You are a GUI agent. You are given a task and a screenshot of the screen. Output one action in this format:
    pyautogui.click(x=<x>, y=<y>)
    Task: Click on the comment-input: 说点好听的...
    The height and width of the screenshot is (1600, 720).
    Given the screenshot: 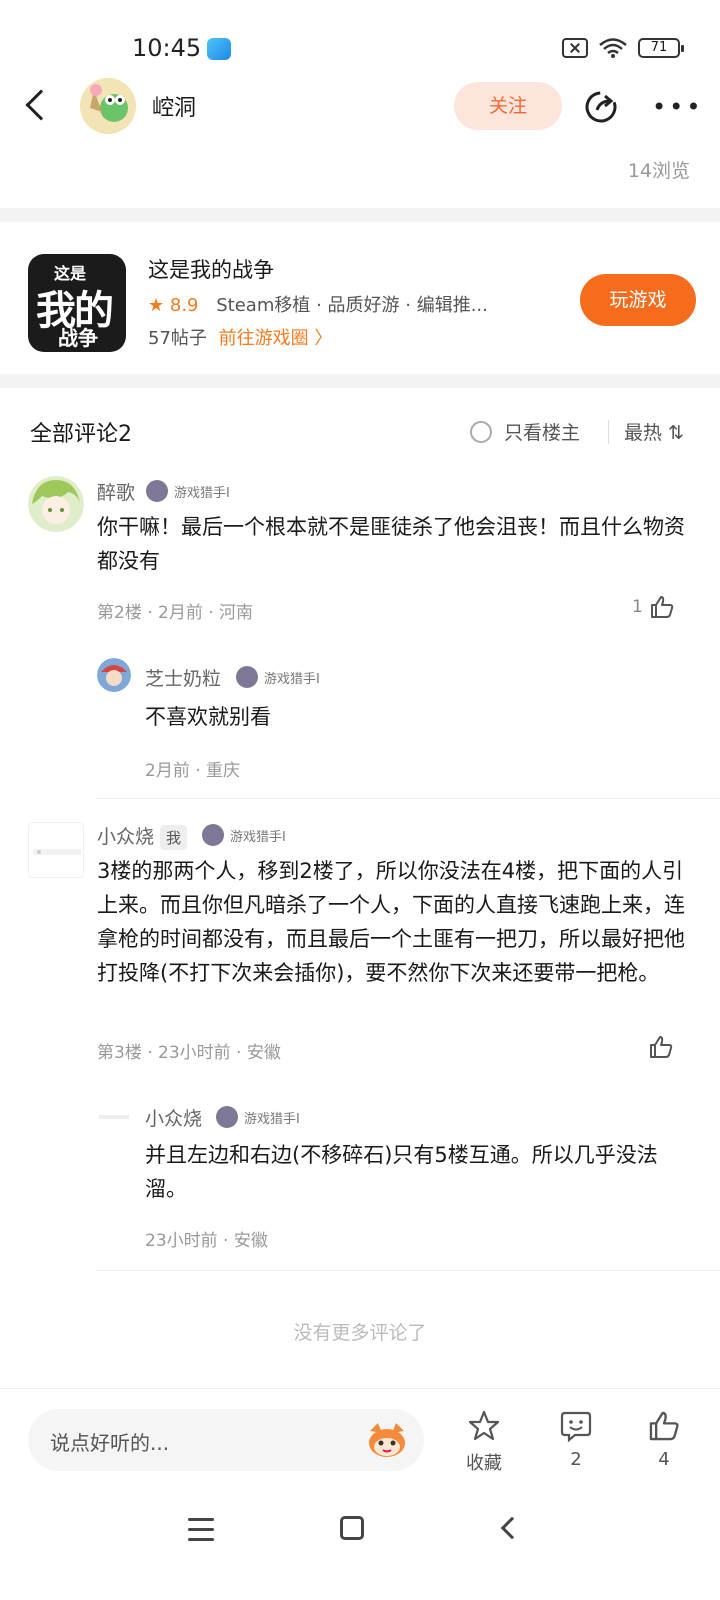 What is the action you would take?
    pyautogui.click(x=226, y=1440)
    